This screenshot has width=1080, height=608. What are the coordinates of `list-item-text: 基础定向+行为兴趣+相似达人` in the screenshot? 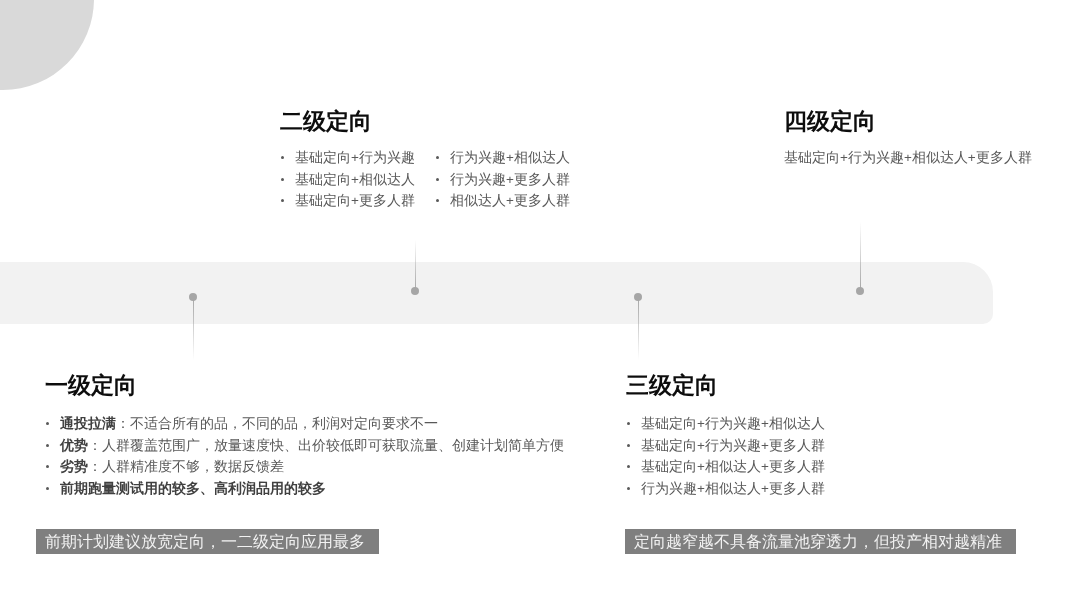 It's located at (733, 424).